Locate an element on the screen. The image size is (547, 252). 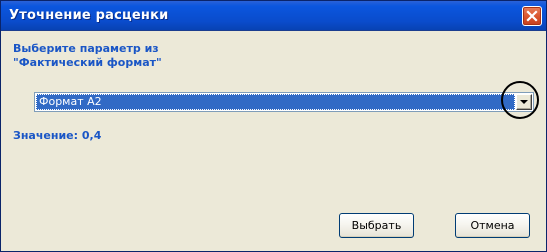
select-button: Выбрать is located at coordinates (376, 225).